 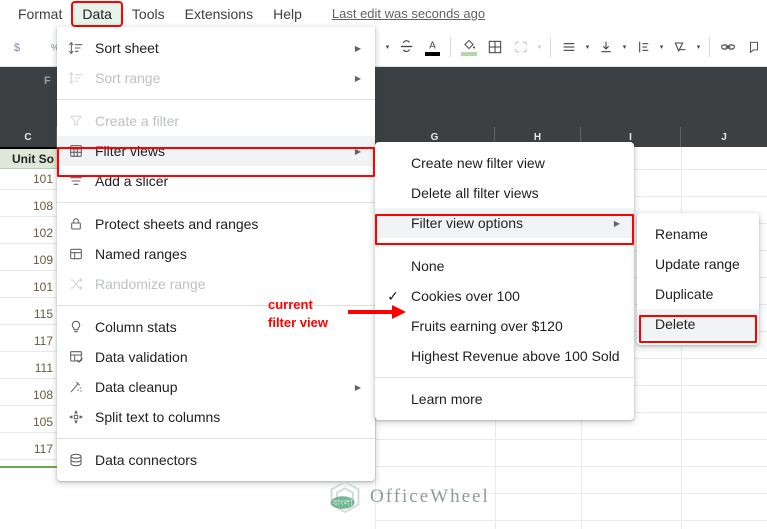 I want to click on filter-view-option-update-range: Update range, so click(x=698, y=264).